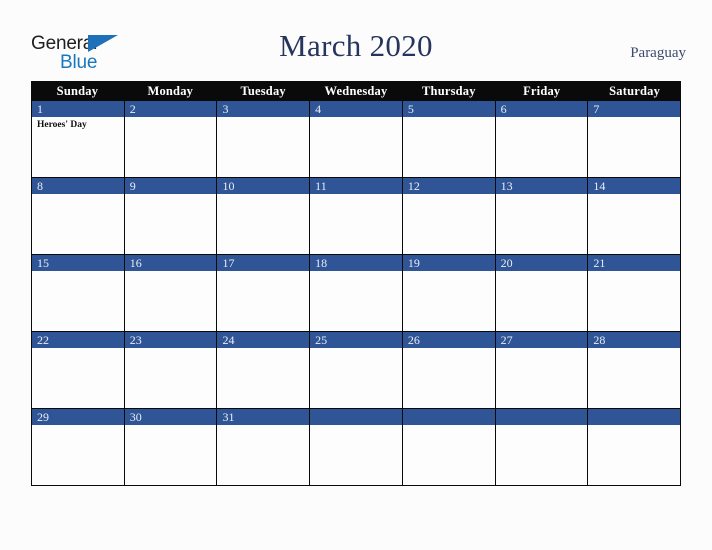  I want to click on day-cell-12: 12, so click(449, 216).